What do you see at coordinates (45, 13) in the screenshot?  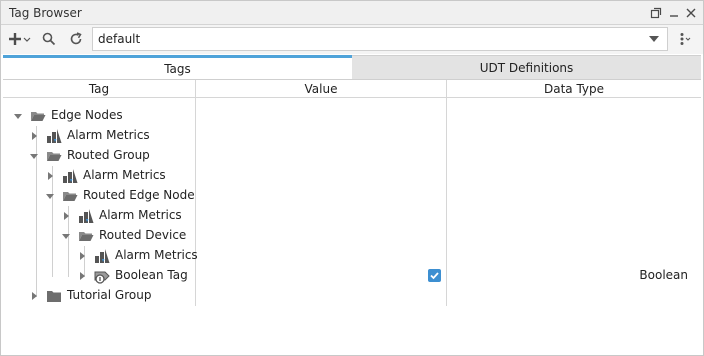 I see `window-title: Tag Browser` at bounding box center [45, 13].